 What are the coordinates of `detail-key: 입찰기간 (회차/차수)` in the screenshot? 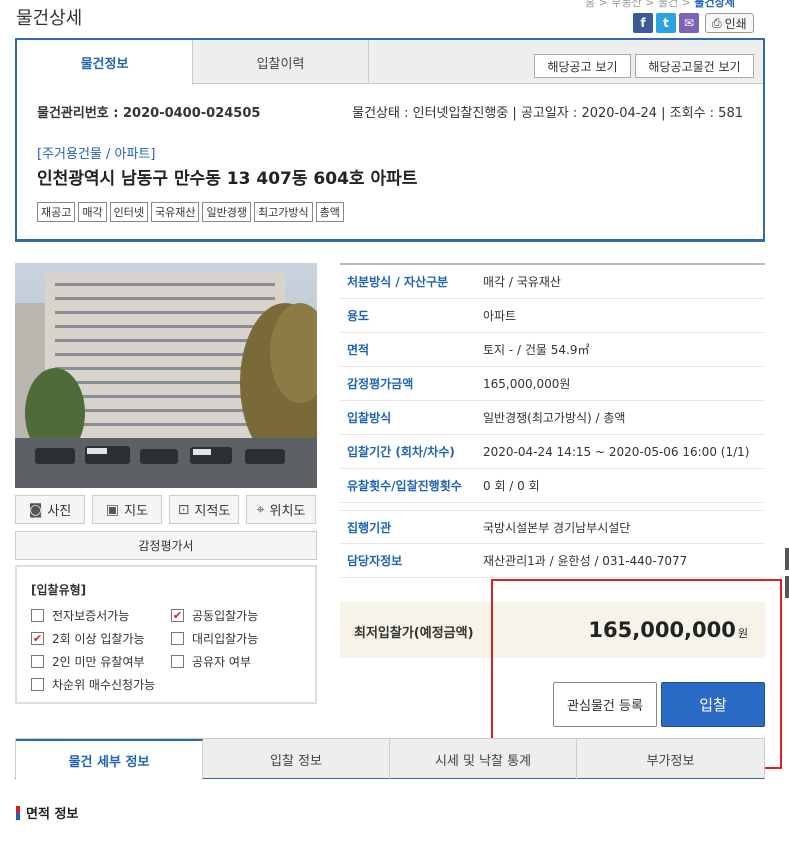 It's located at (401, 452).